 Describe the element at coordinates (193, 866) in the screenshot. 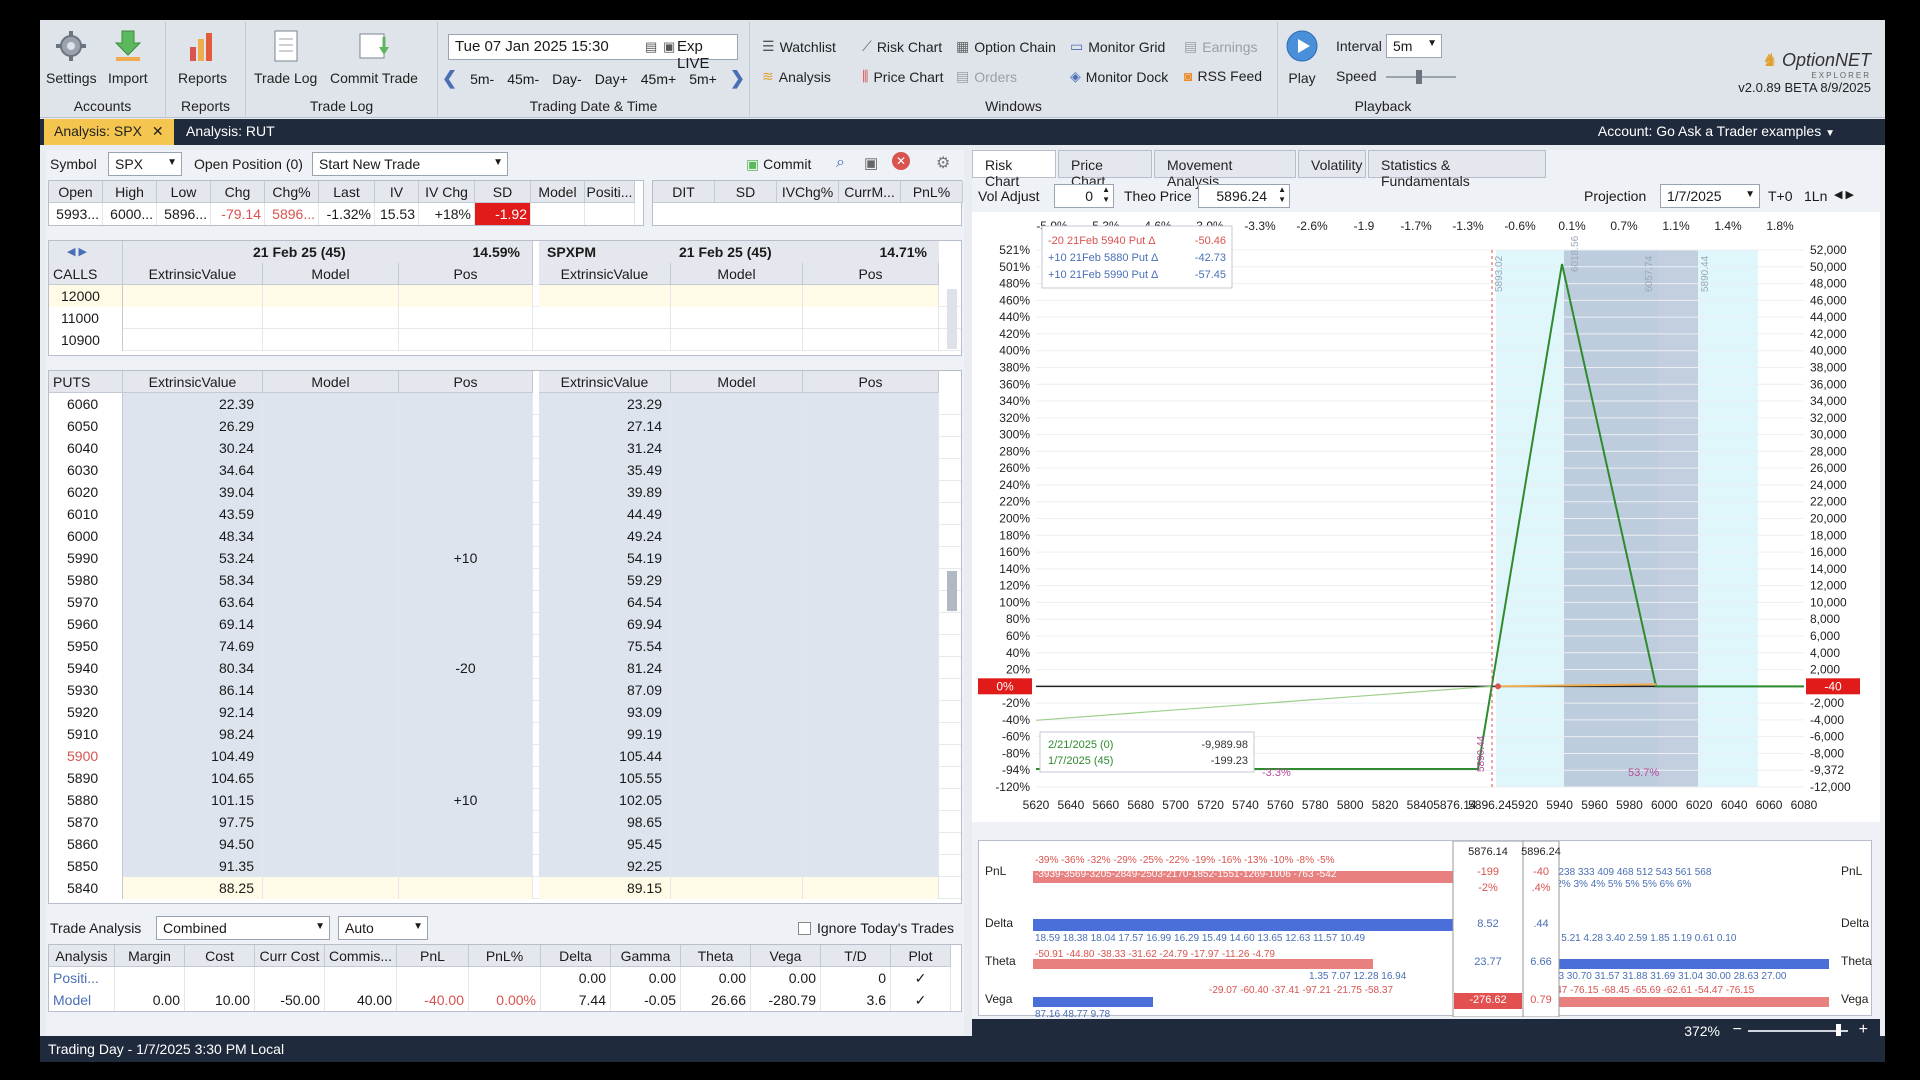

I see `extrinsic-value: 91.35` at that location.